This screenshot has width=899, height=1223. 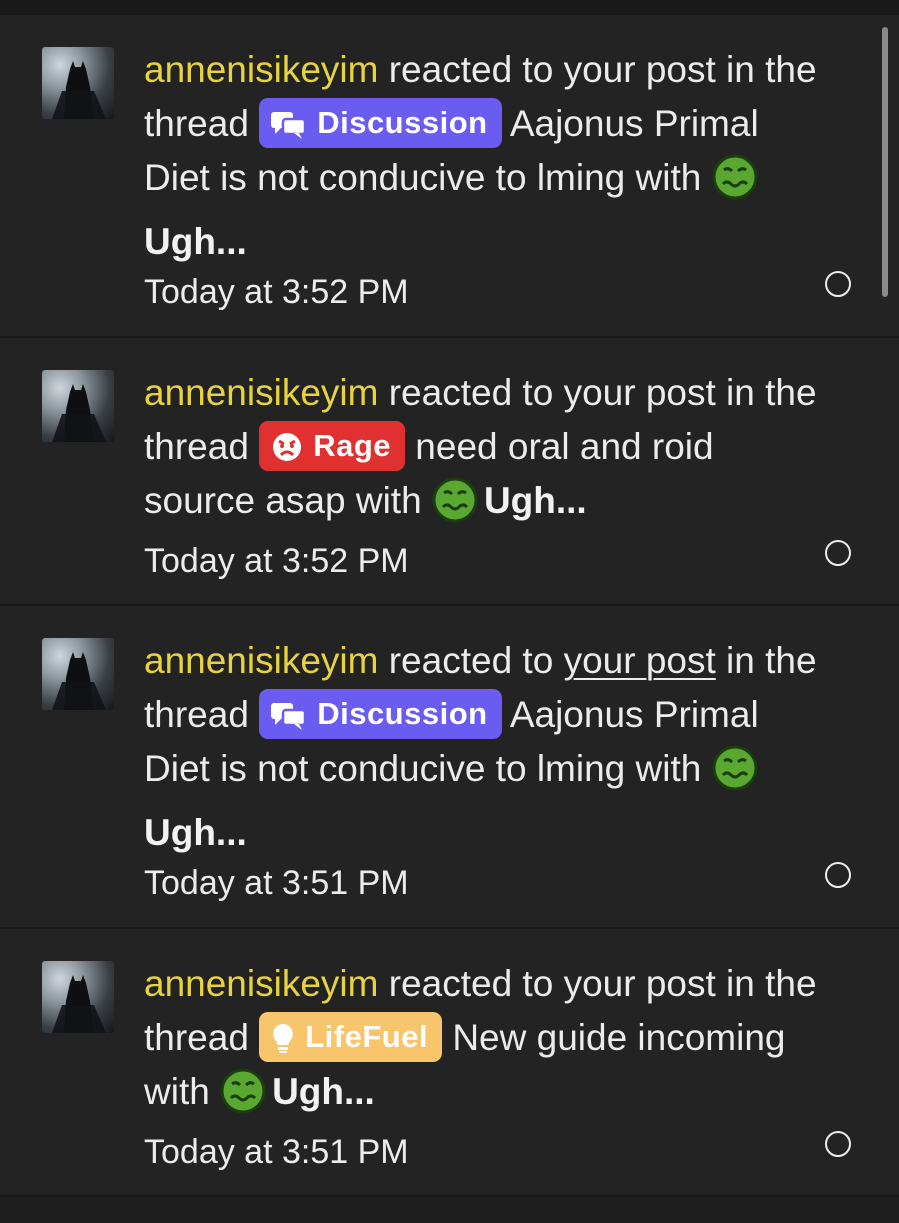 What do you see at coordinates (287, 453) in the screenshot?
I see `angry-face-icon` at bounding box center [287, 453].